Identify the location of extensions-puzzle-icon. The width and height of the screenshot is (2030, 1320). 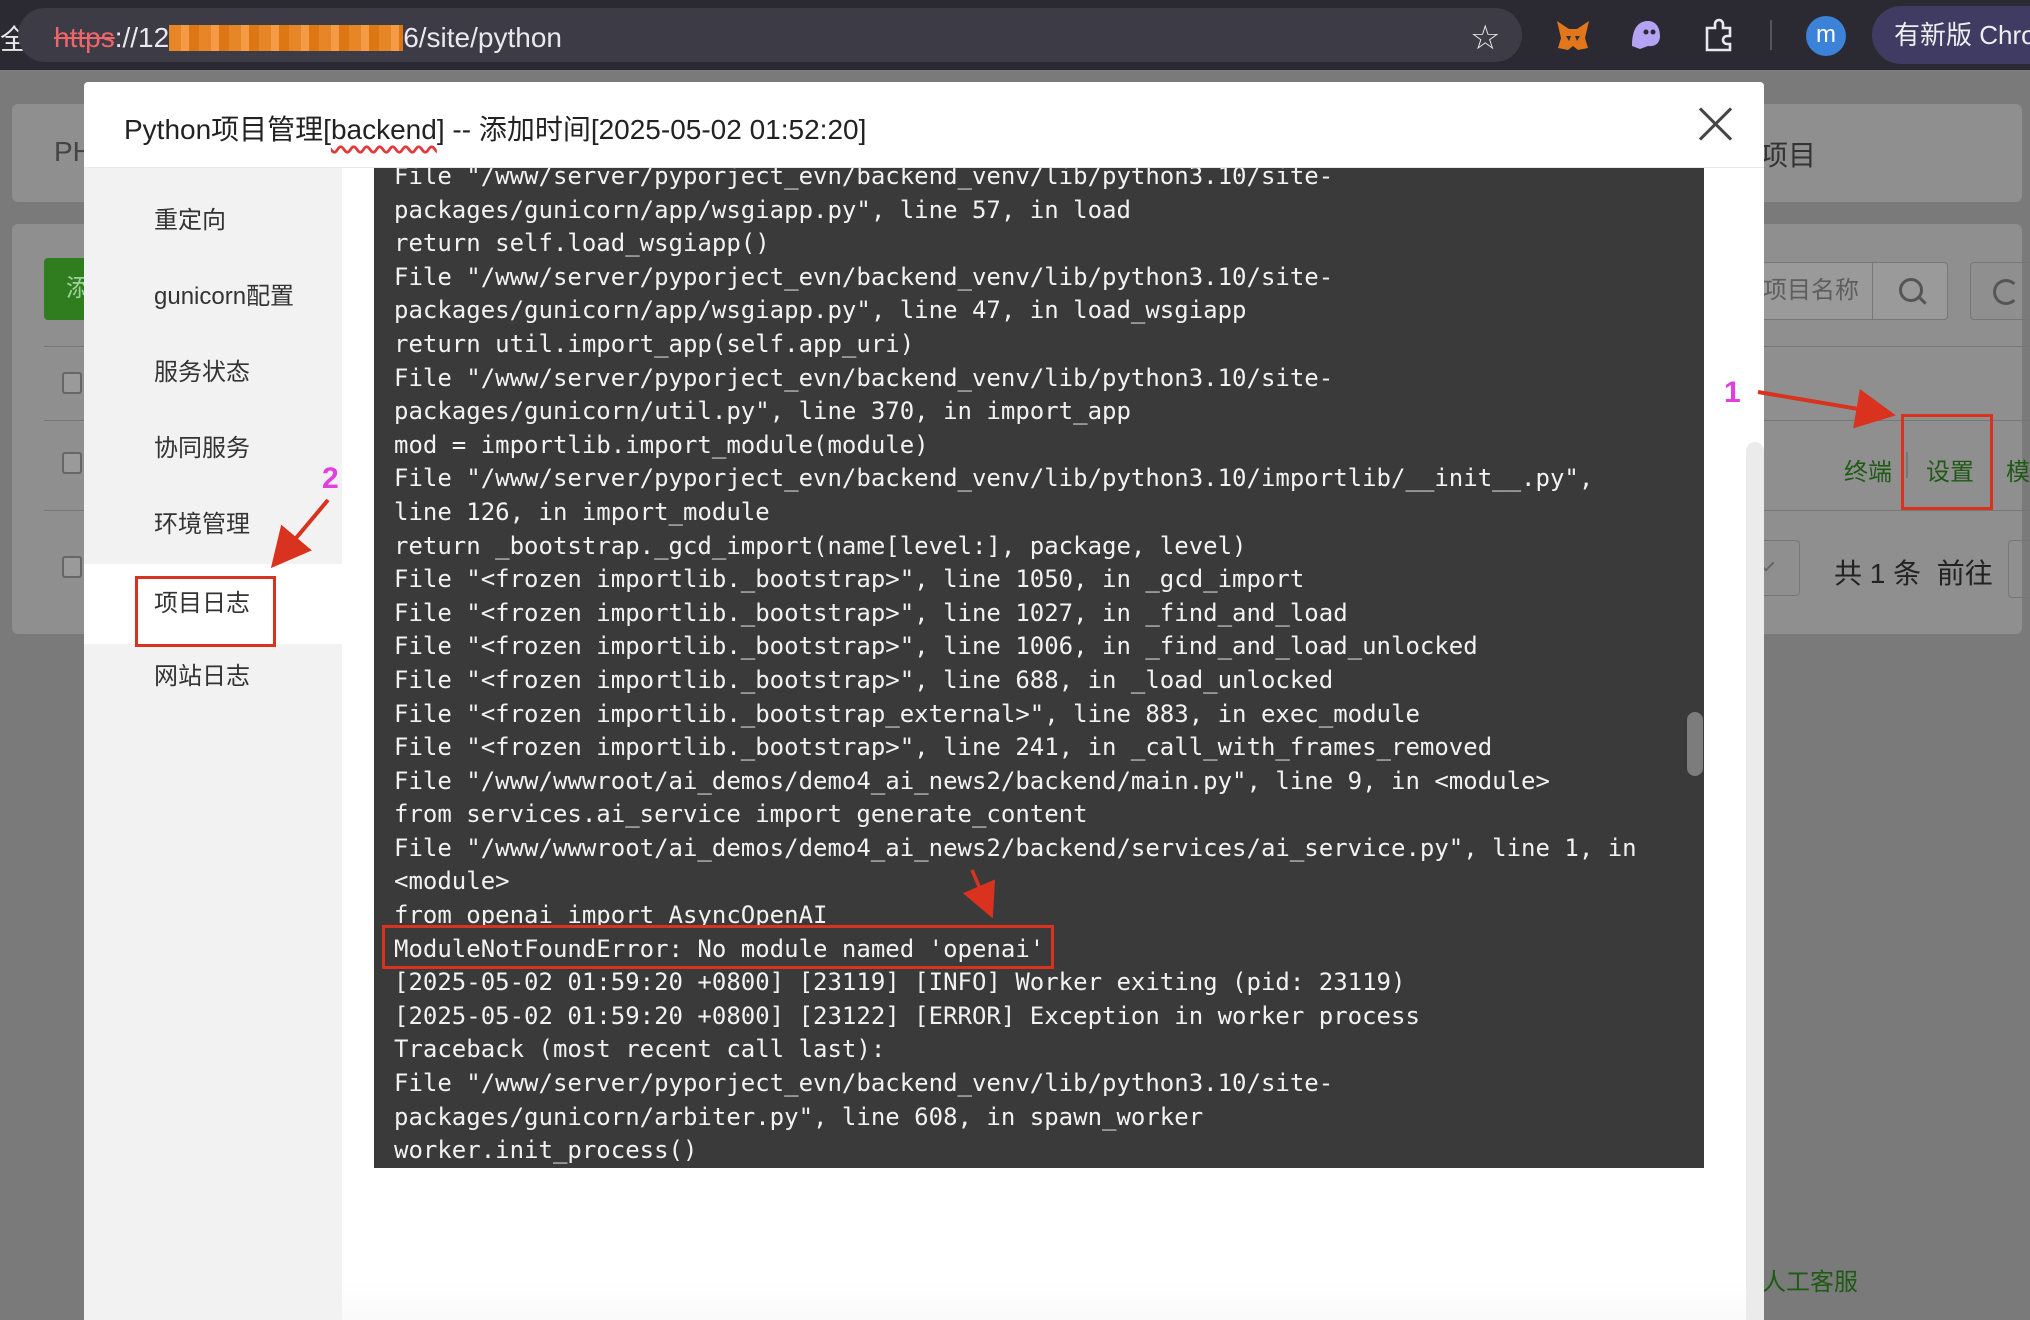
(1719, 35).